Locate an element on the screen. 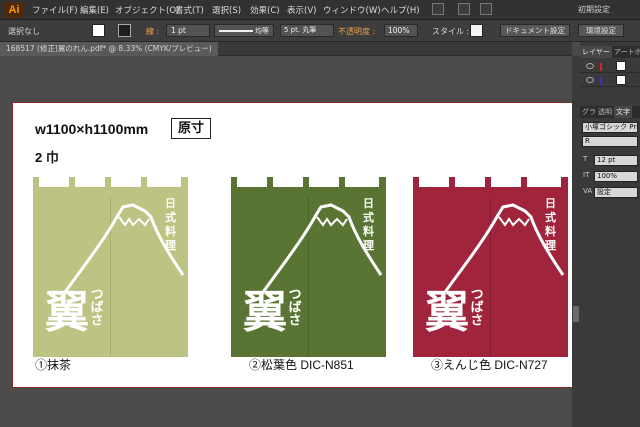 The height and width of the screenshot is (427, 640). actual-size-box: 原寸 is located at coordinates (191, 128).